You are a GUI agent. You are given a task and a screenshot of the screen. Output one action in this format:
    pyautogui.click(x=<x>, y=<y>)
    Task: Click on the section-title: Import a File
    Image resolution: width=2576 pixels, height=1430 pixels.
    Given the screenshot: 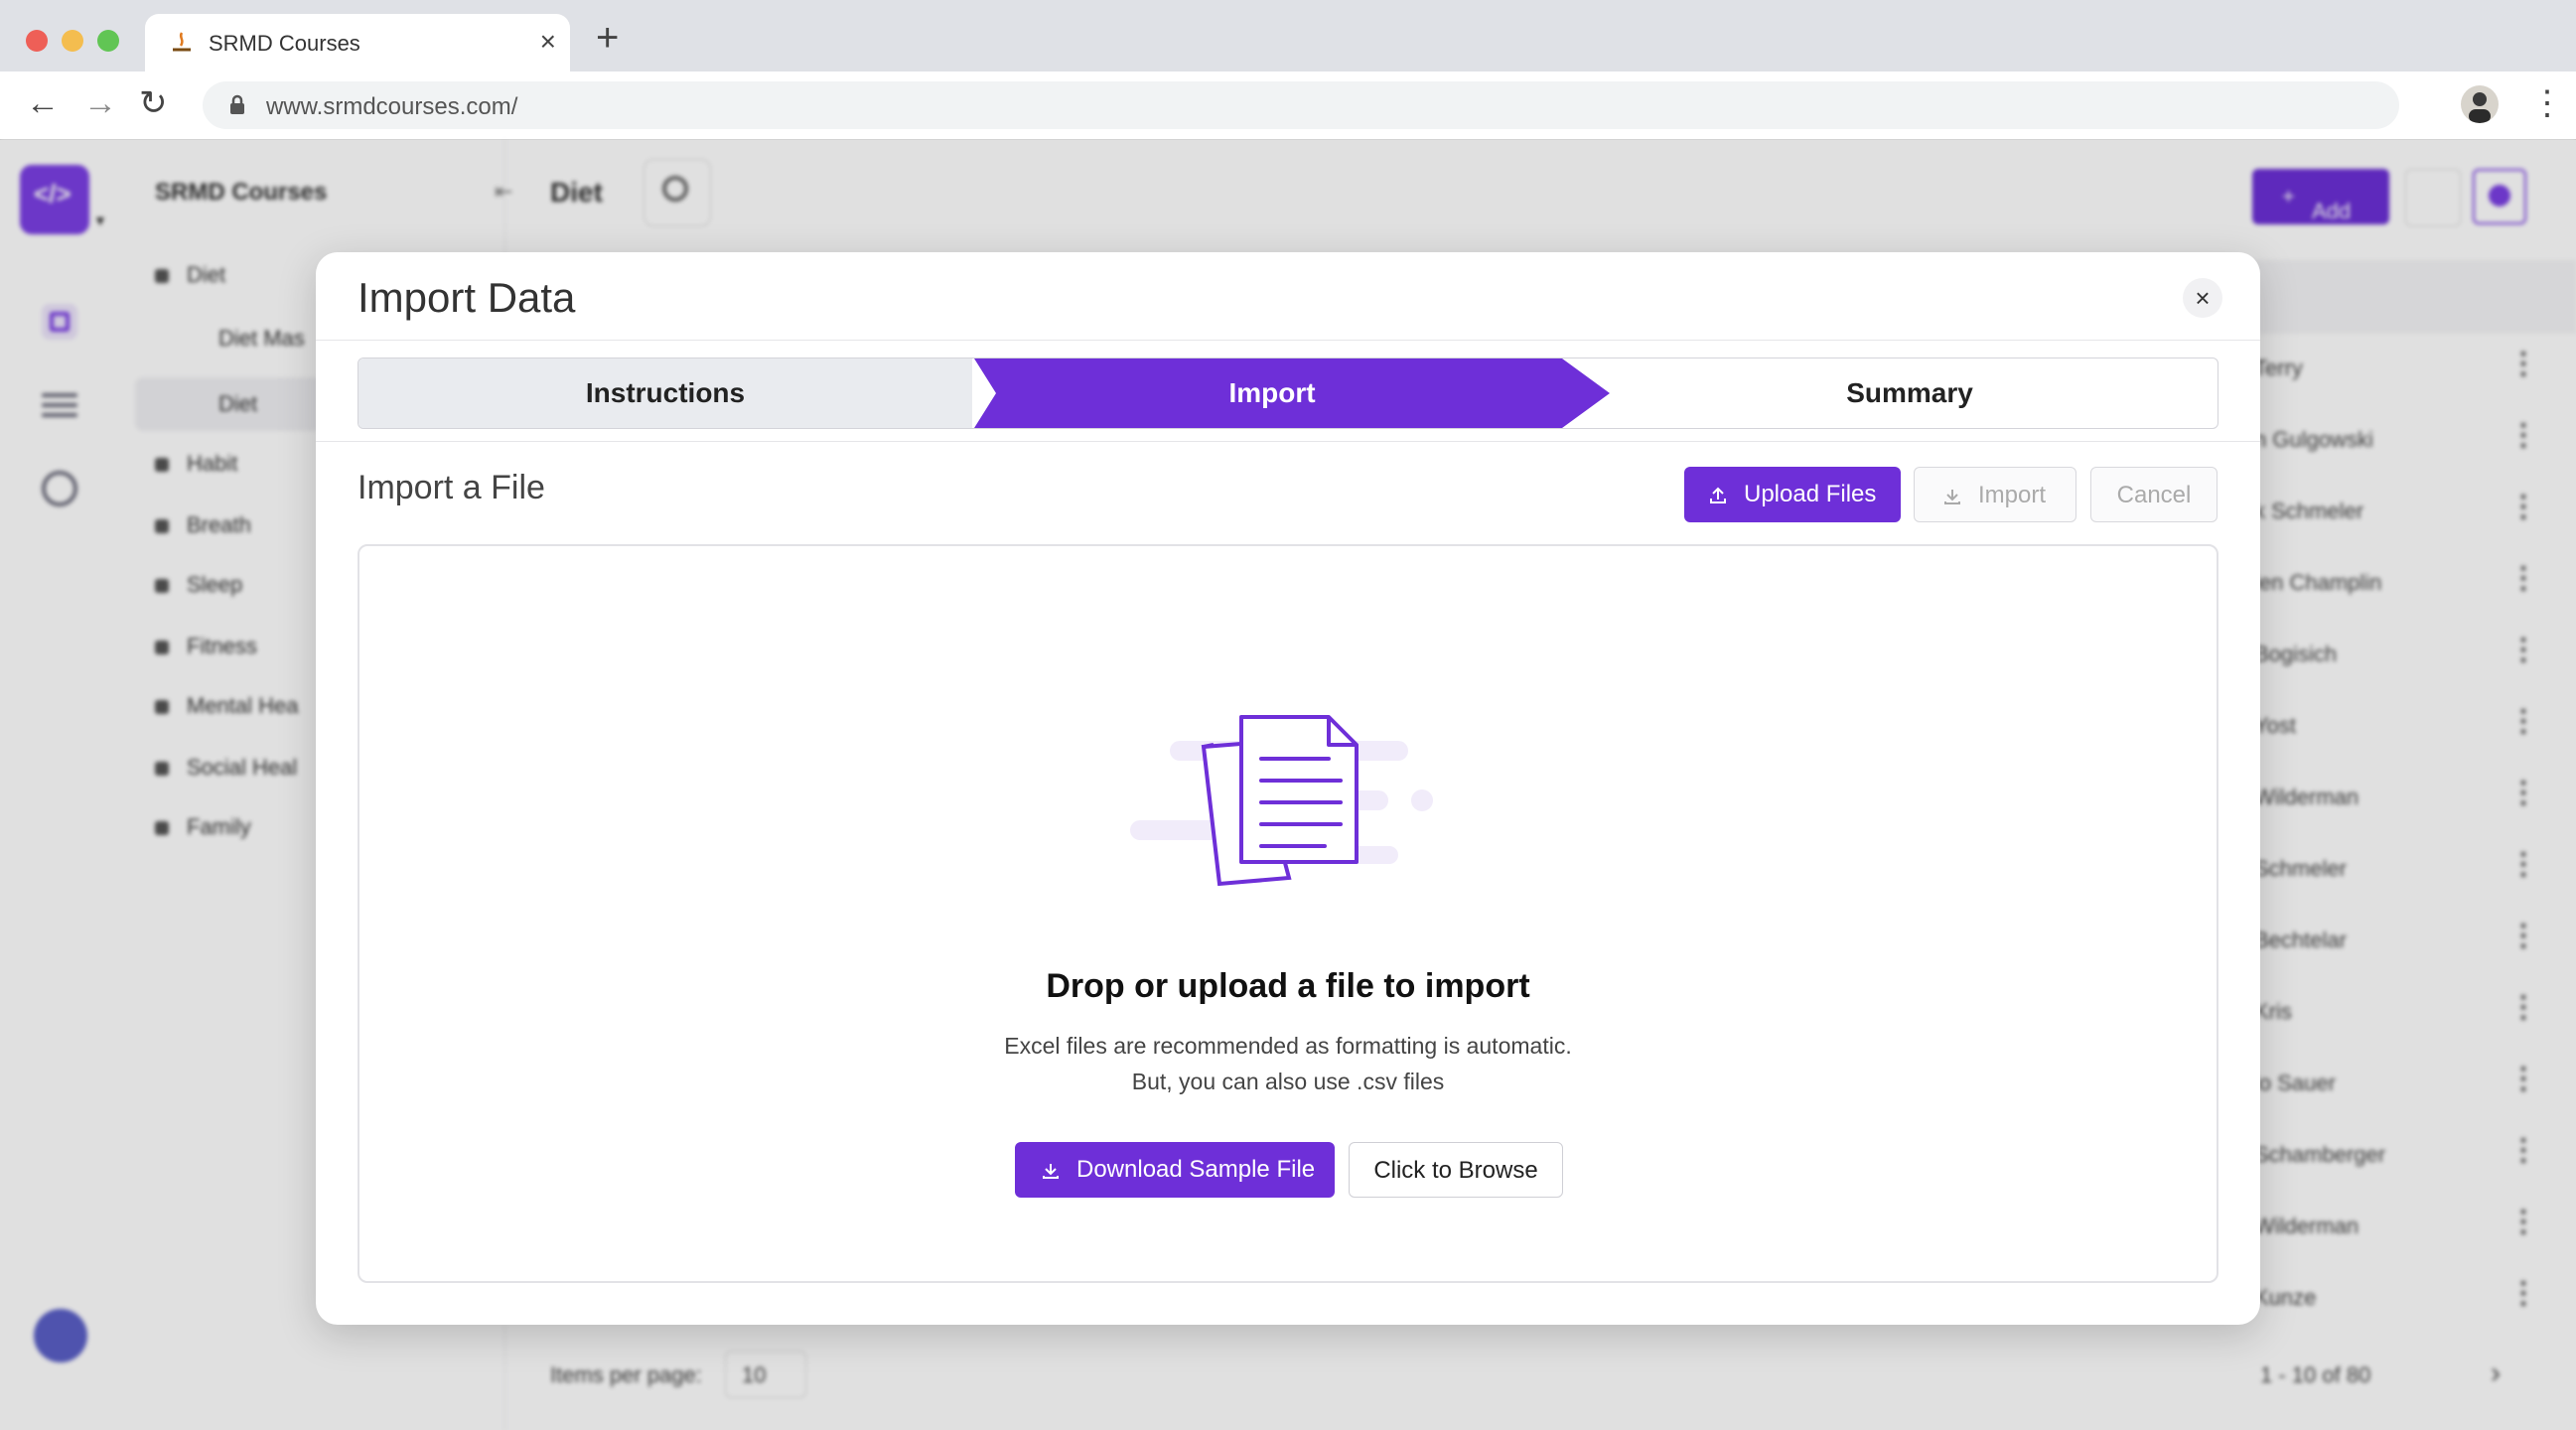 What is the action you would take?
    pyautogui.click(x=452, y=488)
    